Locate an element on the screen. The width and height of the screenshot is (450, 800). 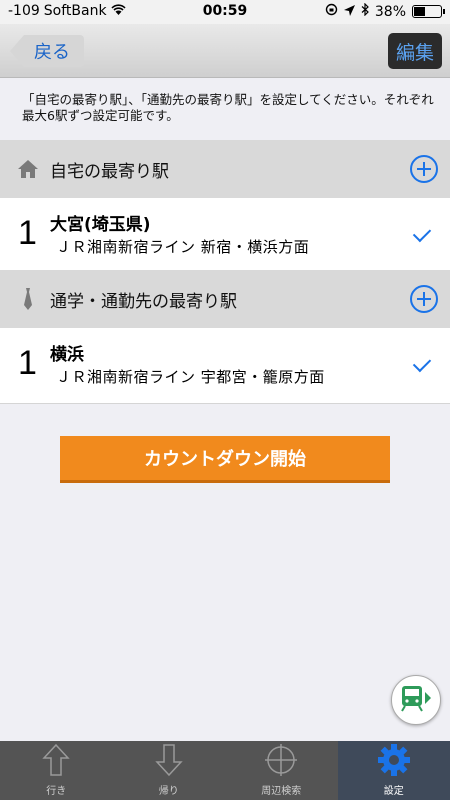
add-home-station-button is located at coordinates (424, 169).